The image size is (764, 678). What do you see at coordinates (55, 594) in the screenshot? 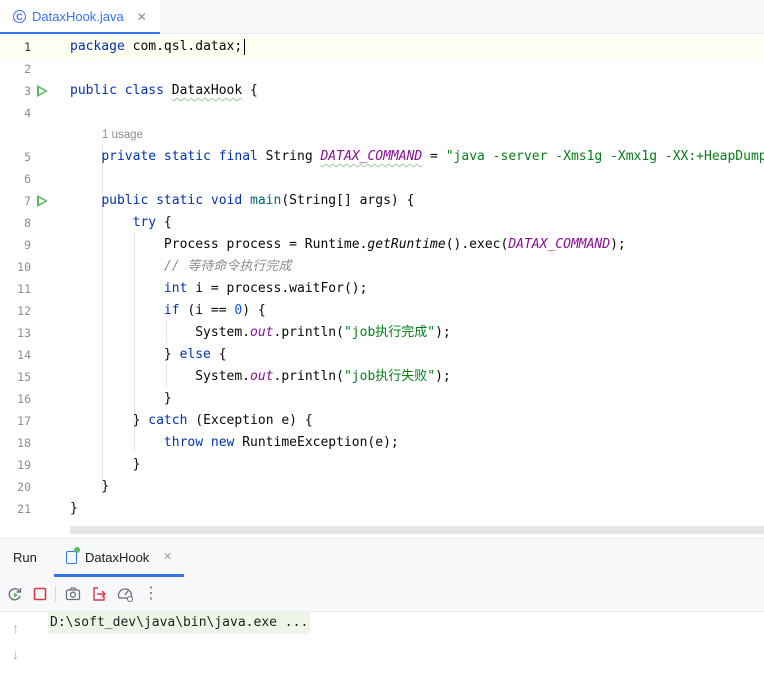
I see `toolbar-divider` at bounding box center [55, 594].